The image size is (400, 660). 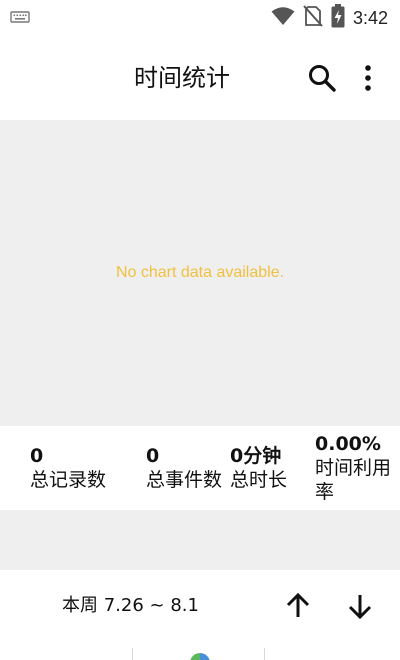 What do you see at coordinates (130, 605) in the screenshot?
I see `period-label: 本周 7.26 ~ 8.1` at bounding box center [130, 605].